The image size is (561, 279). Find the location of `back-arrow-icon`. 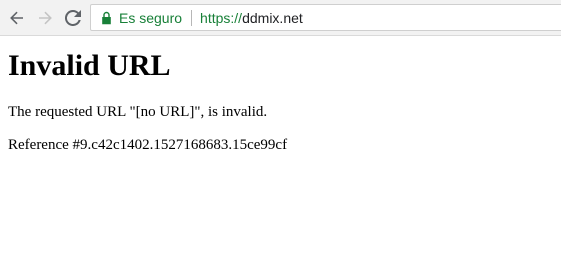

back-arrow-icon is located at coordinates (17, 18).